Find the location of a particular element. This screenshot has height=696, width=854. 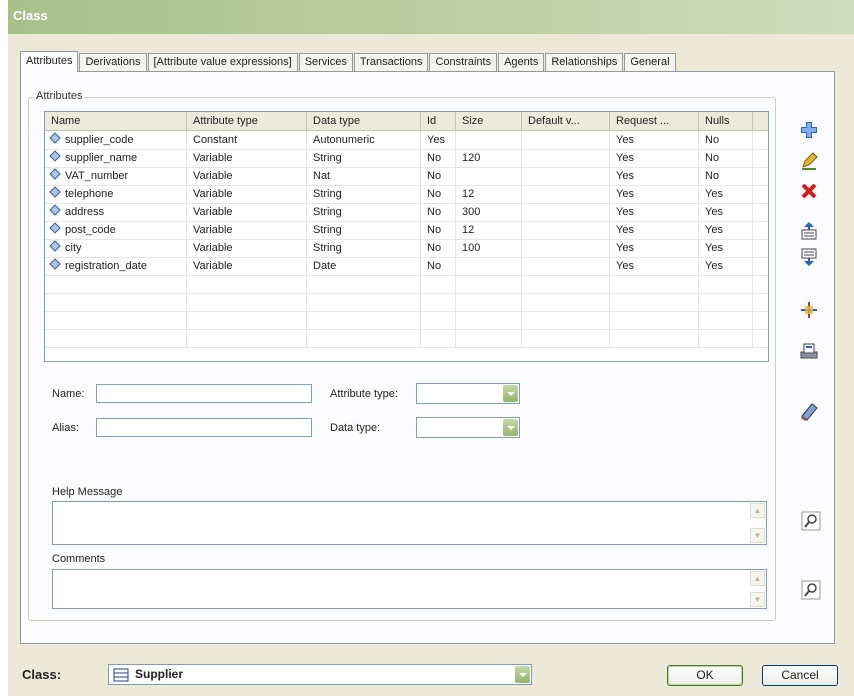

alias-input is located at coordinates (204, 427).